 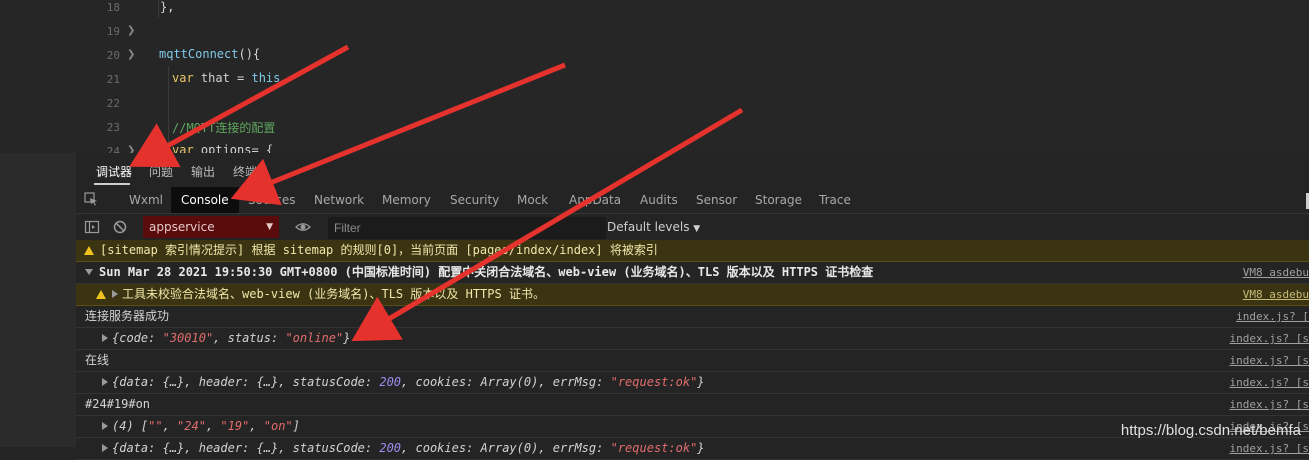 I want to click on clear-console-icon, so click(x=120, y=227).